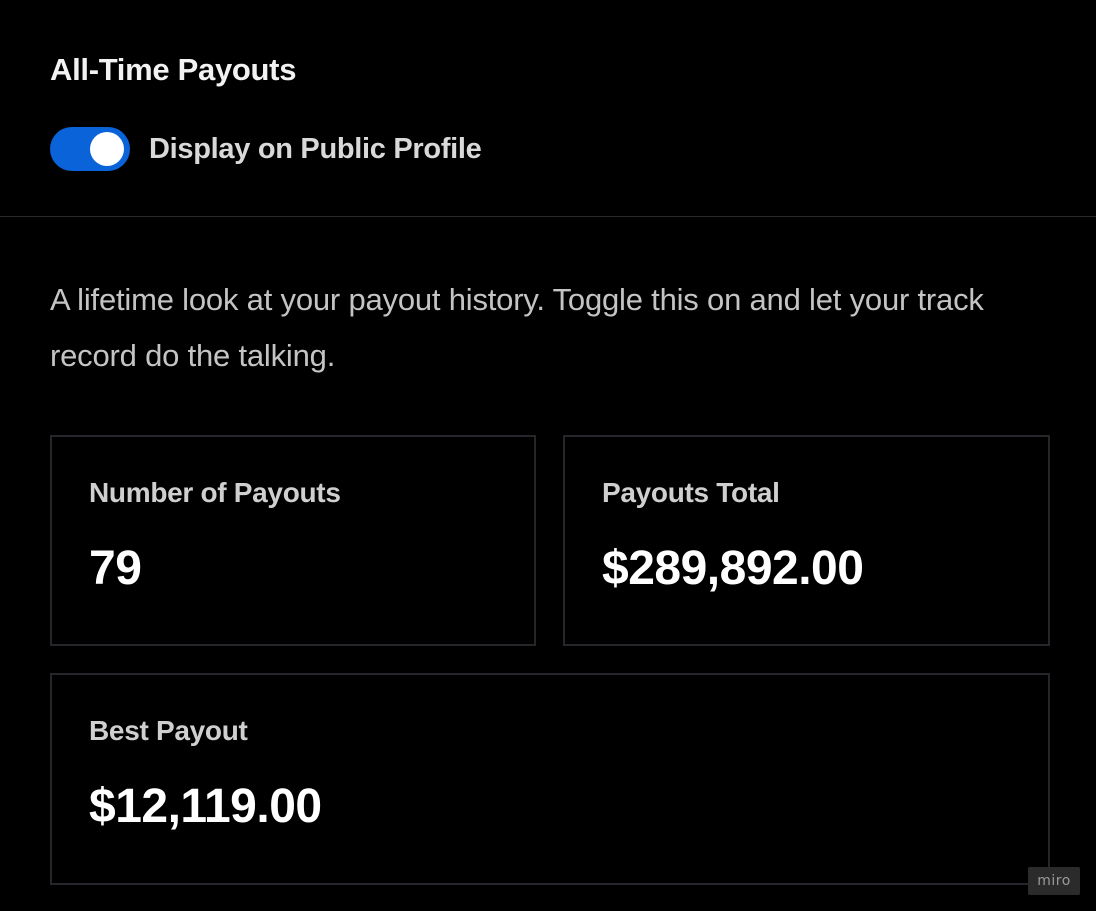 The width and height of the screenshot is (1096, 911). Describe the element at coordinates (215, 492) in the screenshot. I see `number-of-payouts-label: Number of Payouts` at that location.